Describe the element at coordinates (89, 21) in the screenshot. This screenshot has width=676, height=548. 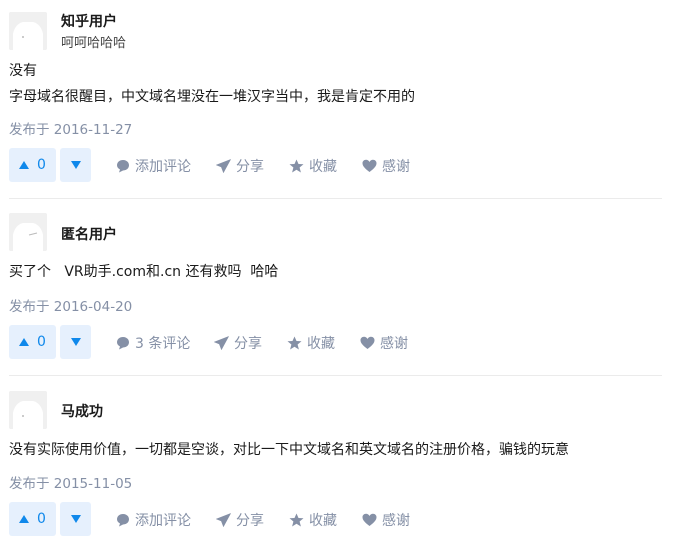
I see `author-name: 知乎用户` at that location.